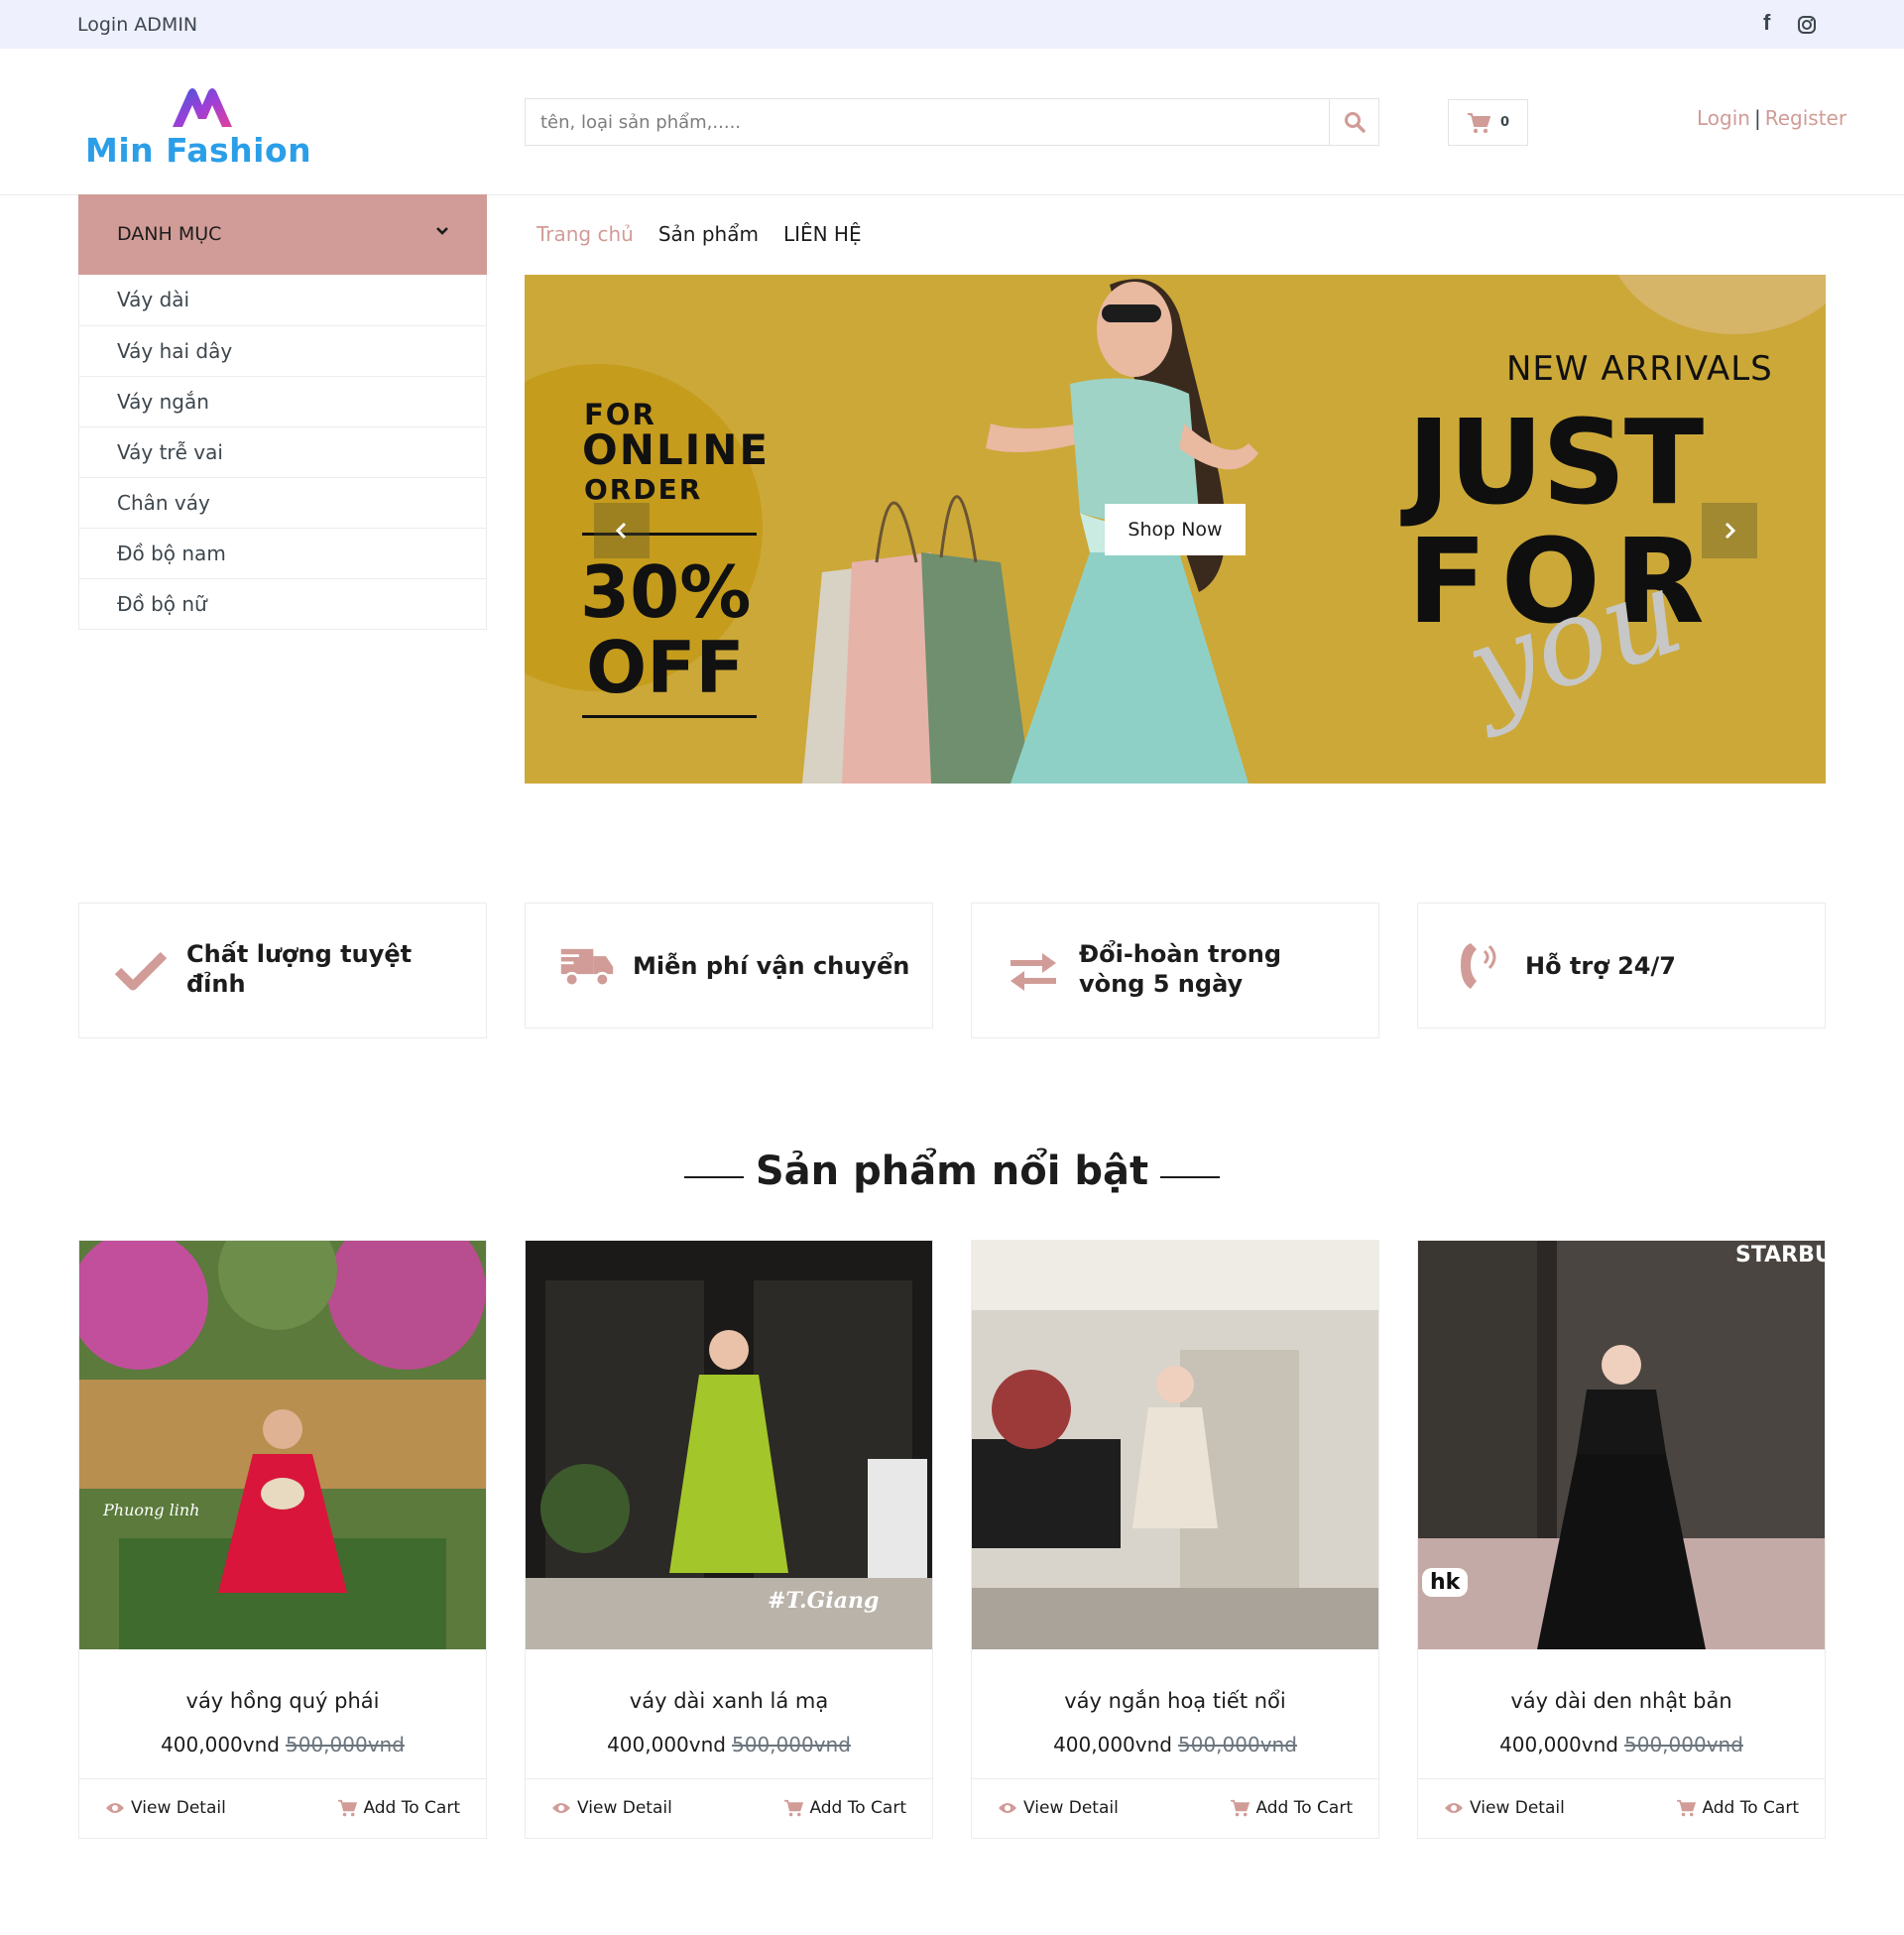 The height and width of the screenshot is (1935, 1904). I want to click on promo-order: ORDER, so click(643, 490).